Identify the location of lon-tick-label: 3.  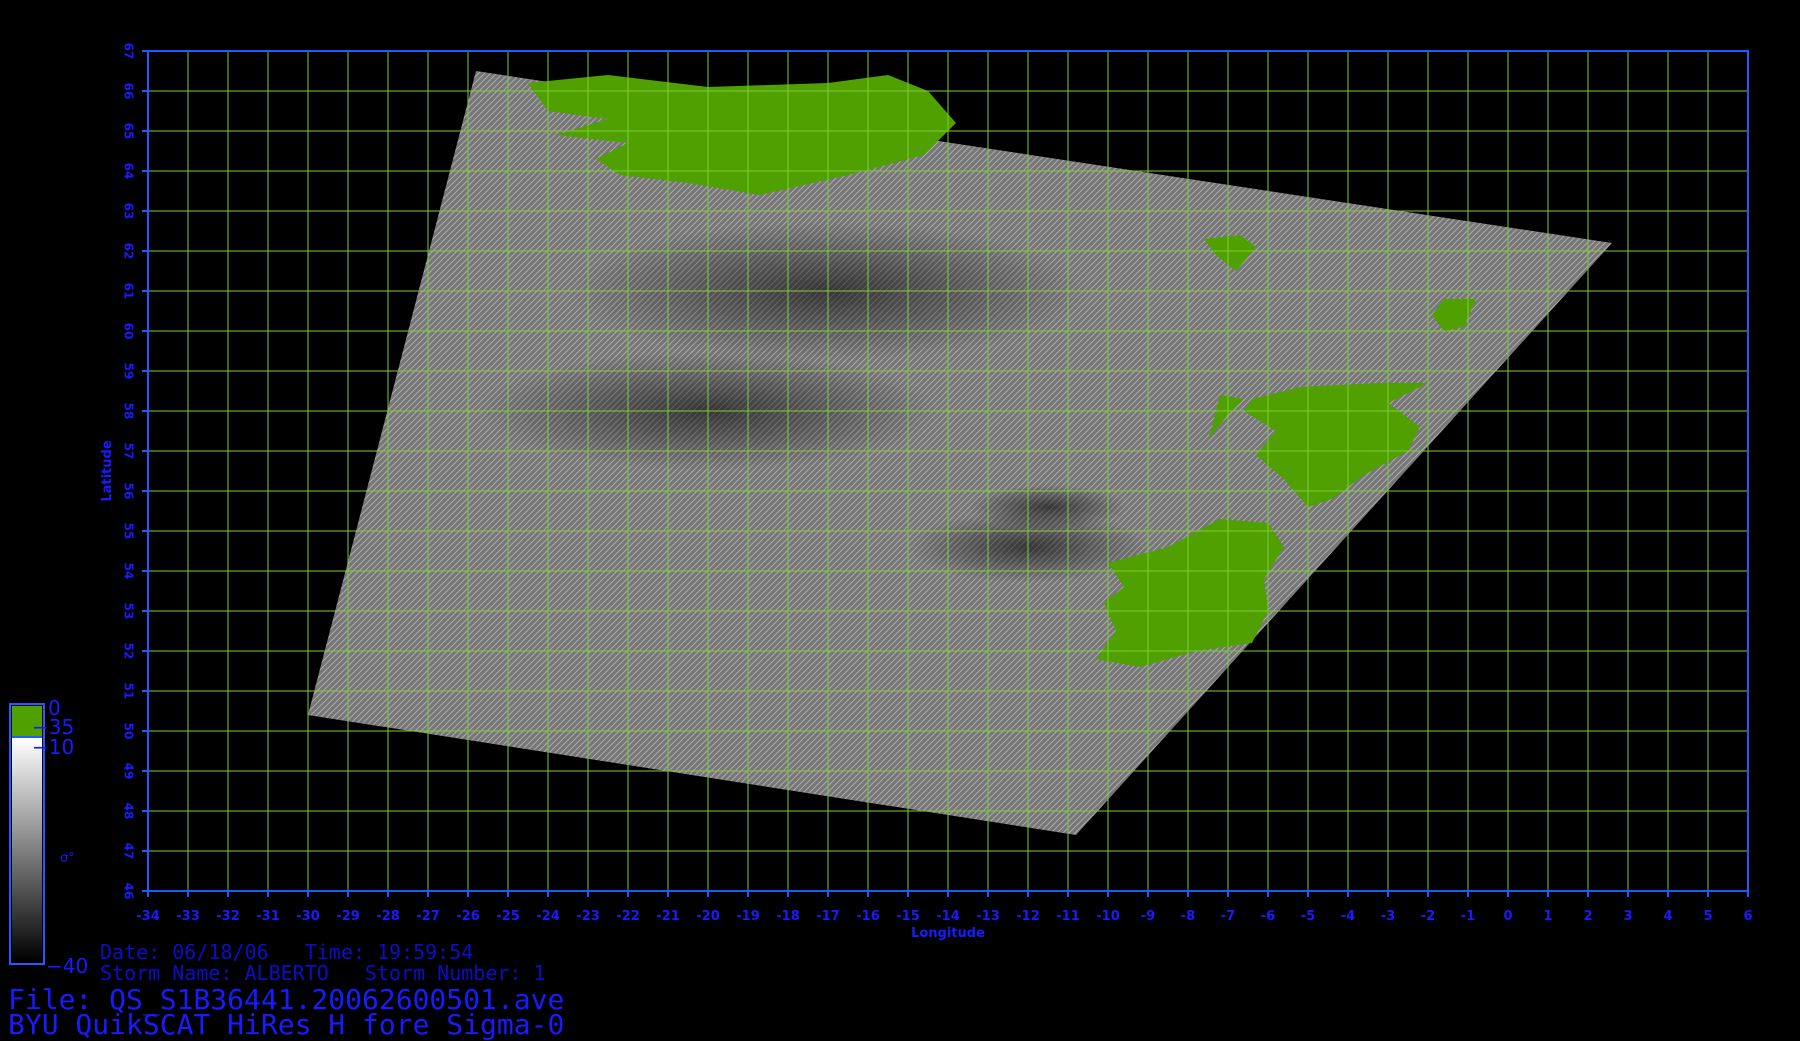
(1627, 916).